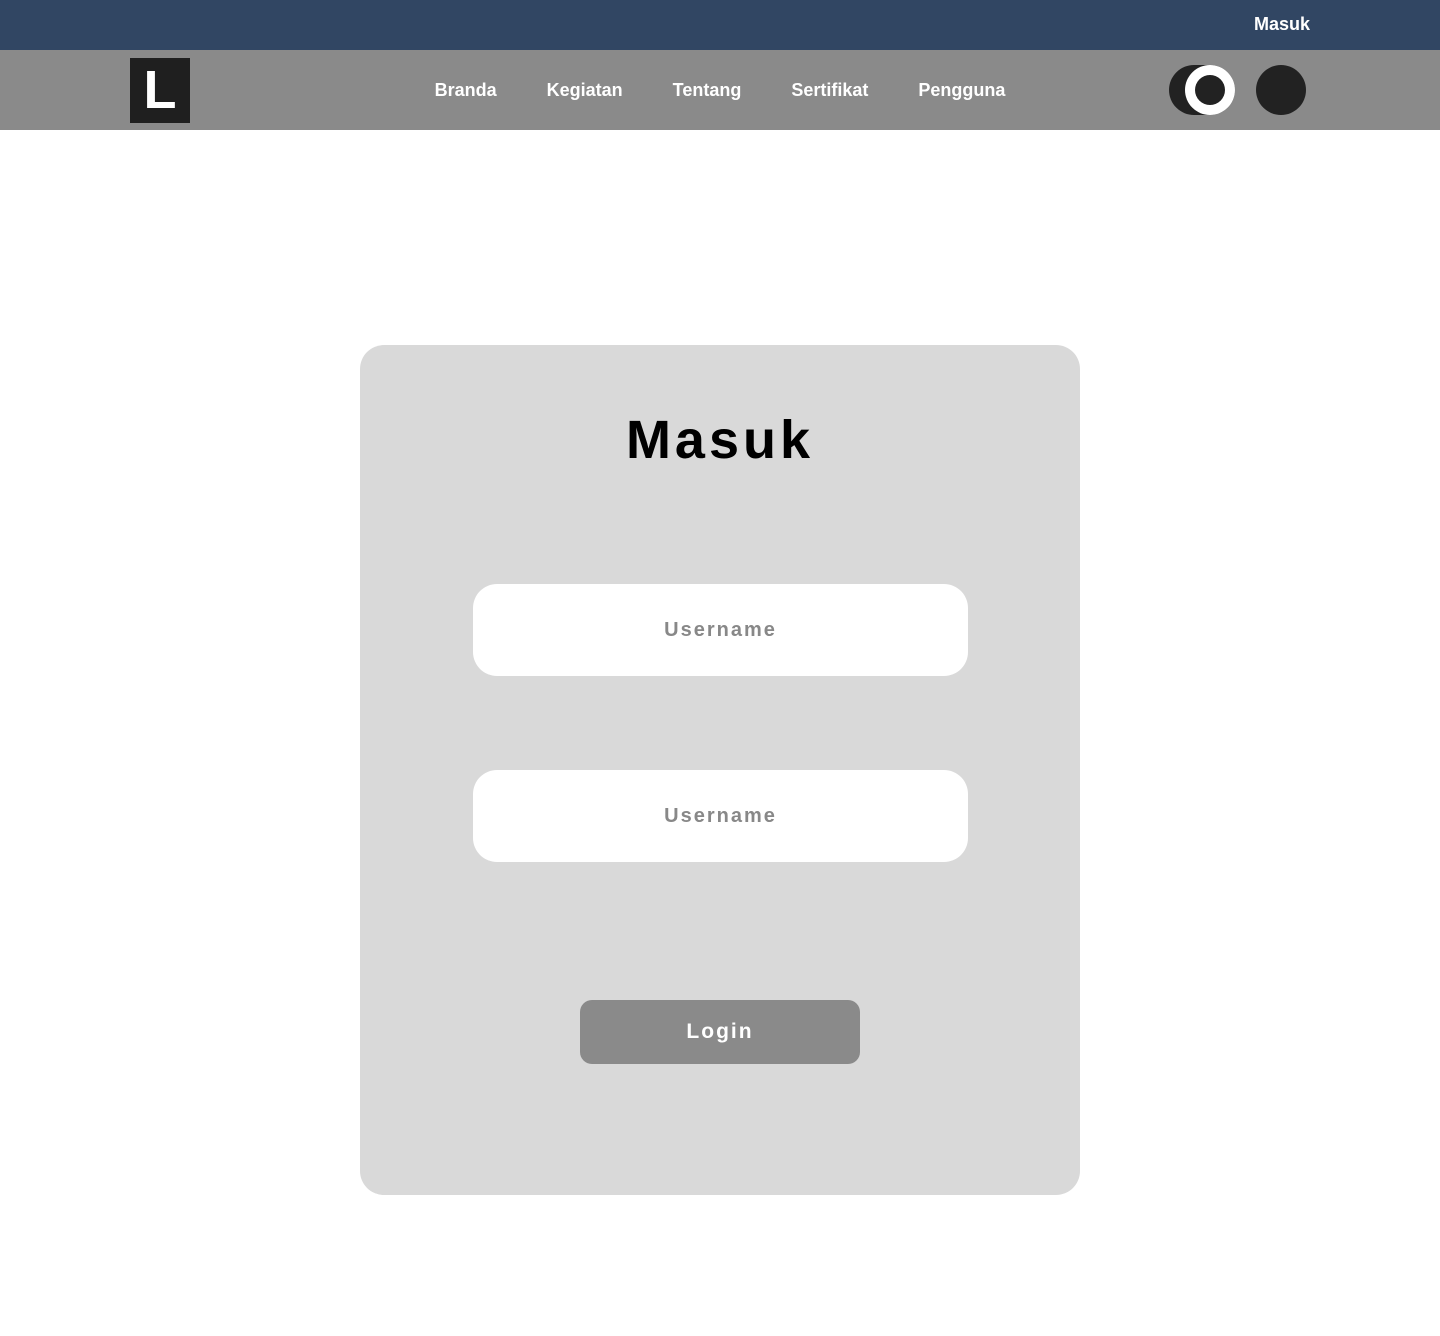 This screenshot has width=1440, height=1336. I want to click on nav-item-sertifikat: Sertifikat, so click(829, 90).